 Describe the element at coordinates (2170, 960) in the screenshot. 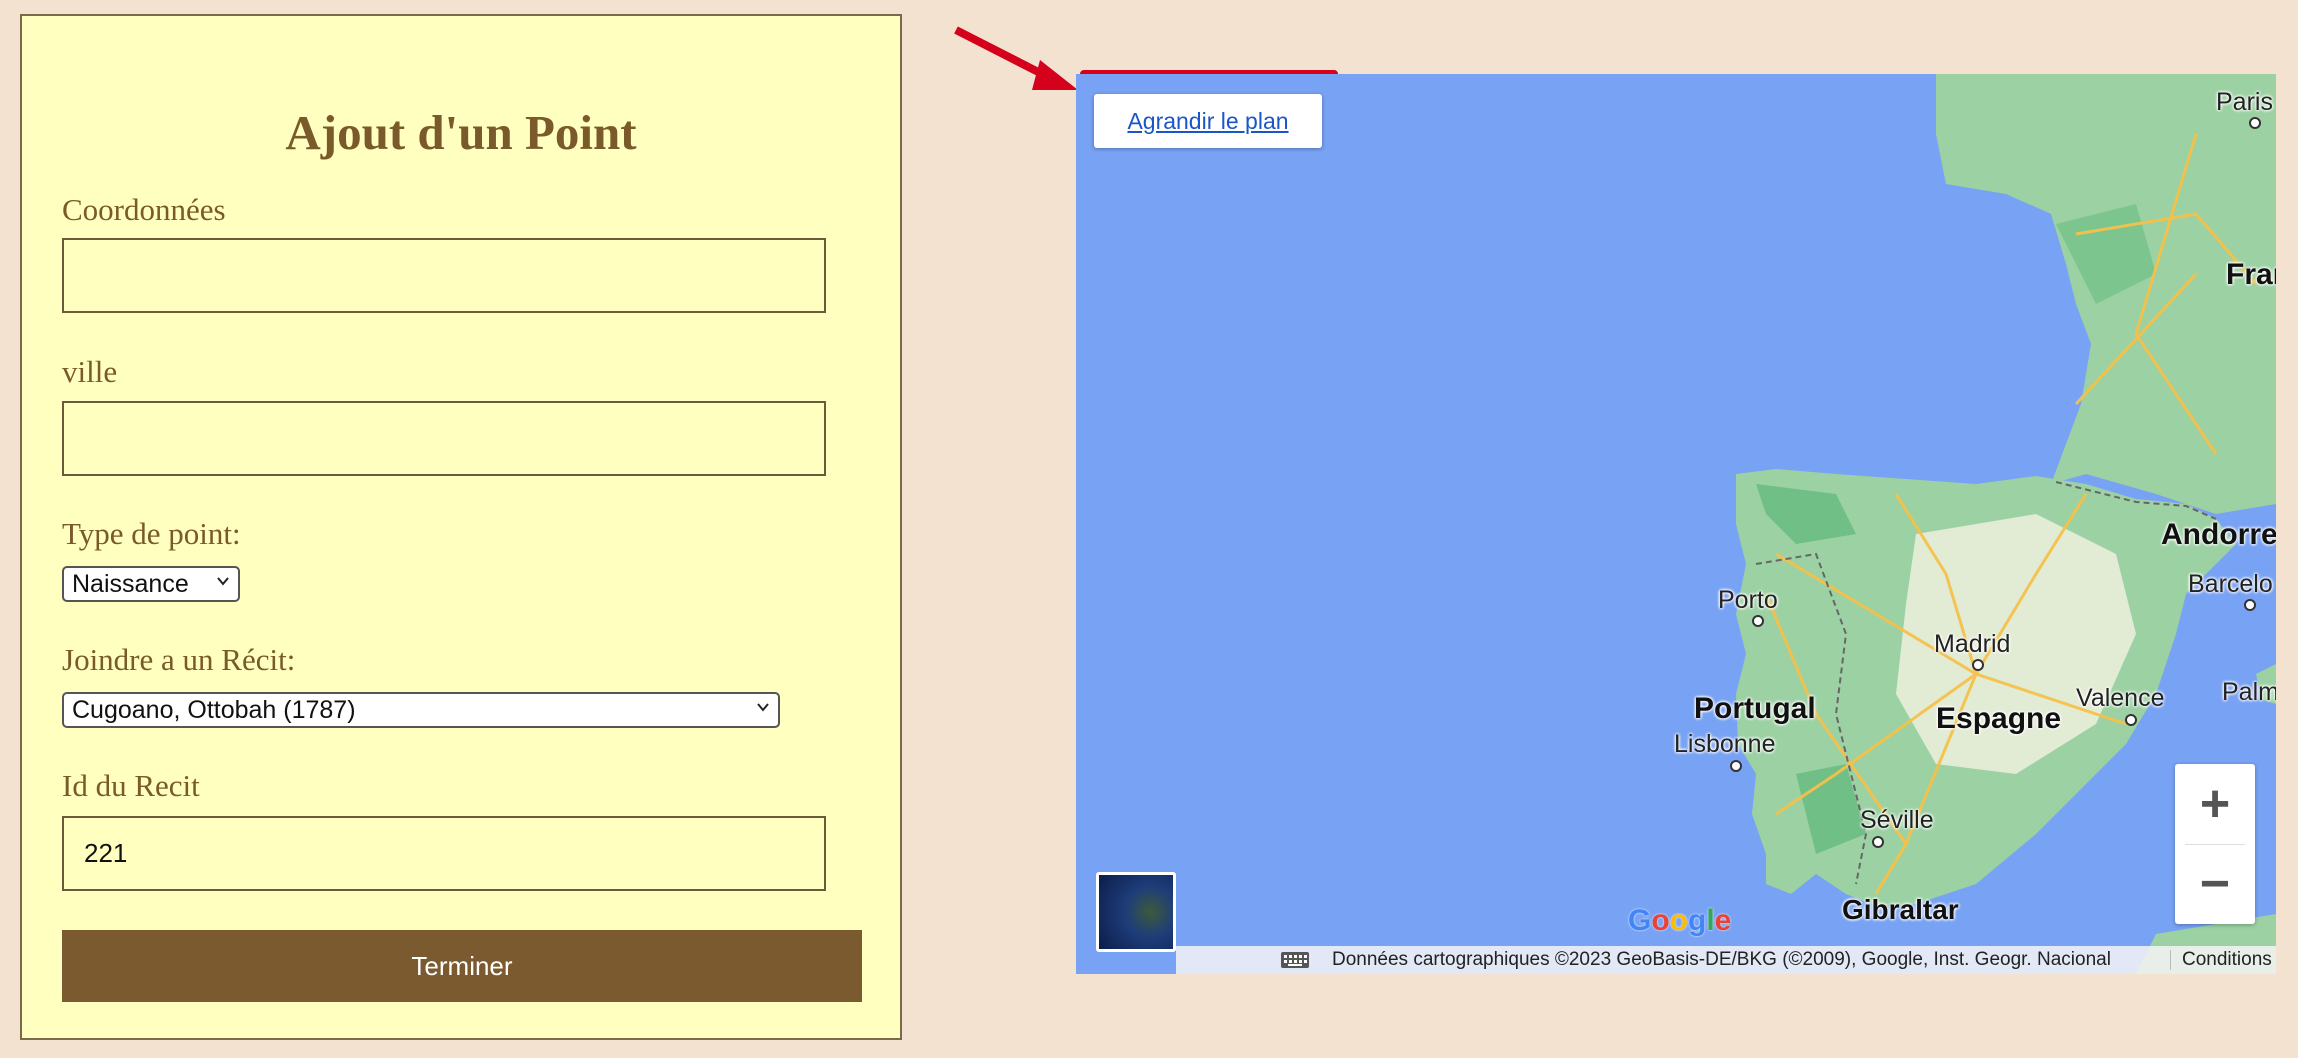

I see `attribution-separator` at that location.